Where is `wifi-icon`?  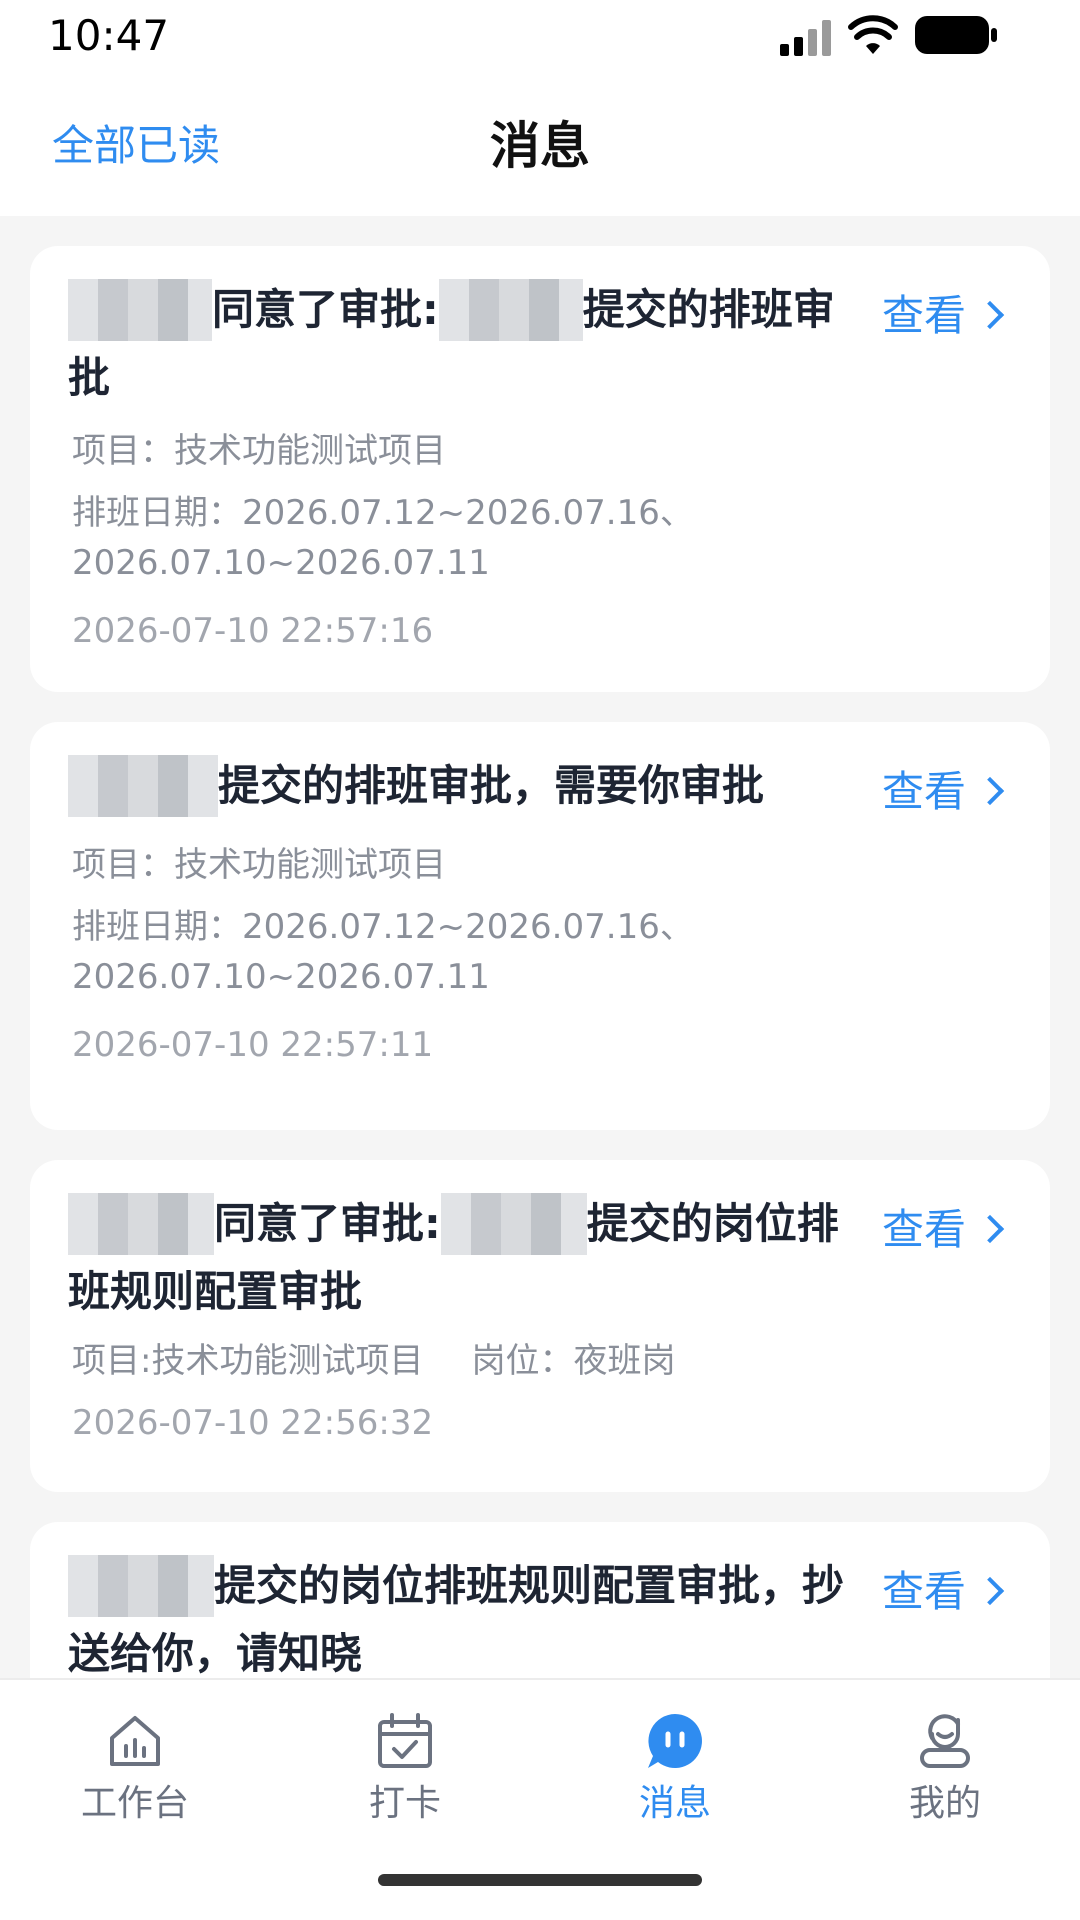 wifi-icon is located at coordinates (873, 34).